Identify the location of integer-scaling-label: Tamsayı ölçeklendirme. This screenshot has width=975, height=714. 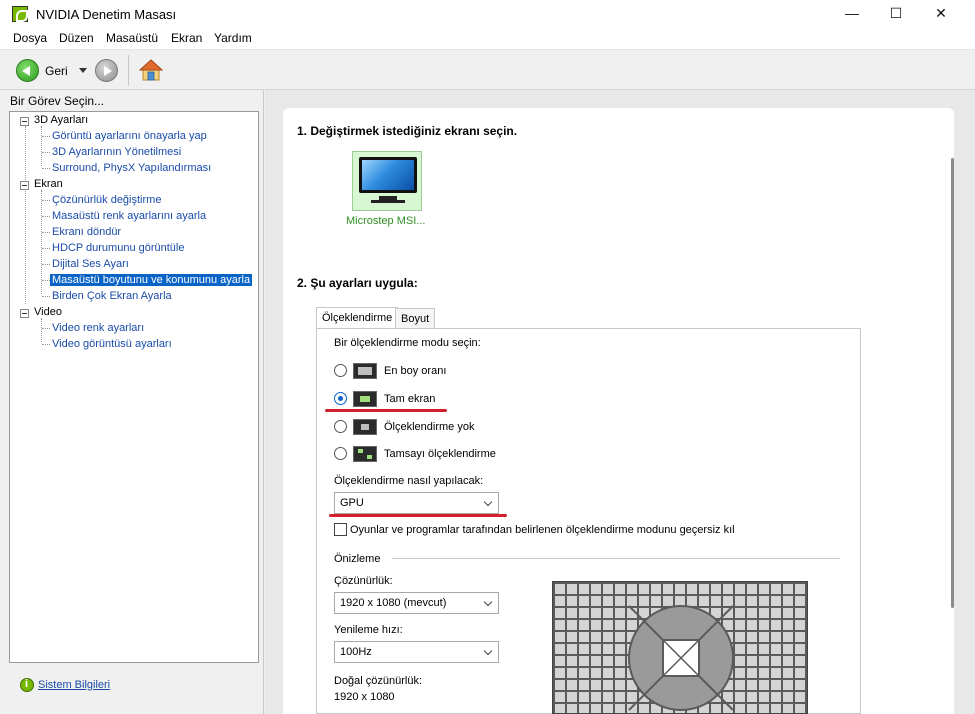
(440, 454).